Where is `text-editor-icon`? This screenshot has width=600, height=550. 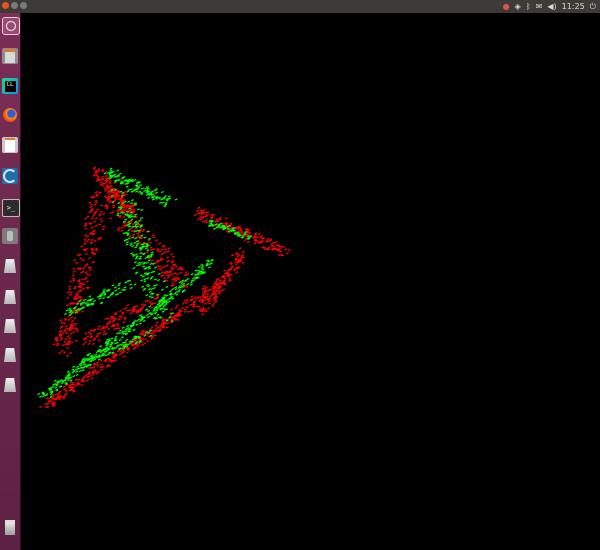
text-editor-icon is located at coordinates (10, 145).